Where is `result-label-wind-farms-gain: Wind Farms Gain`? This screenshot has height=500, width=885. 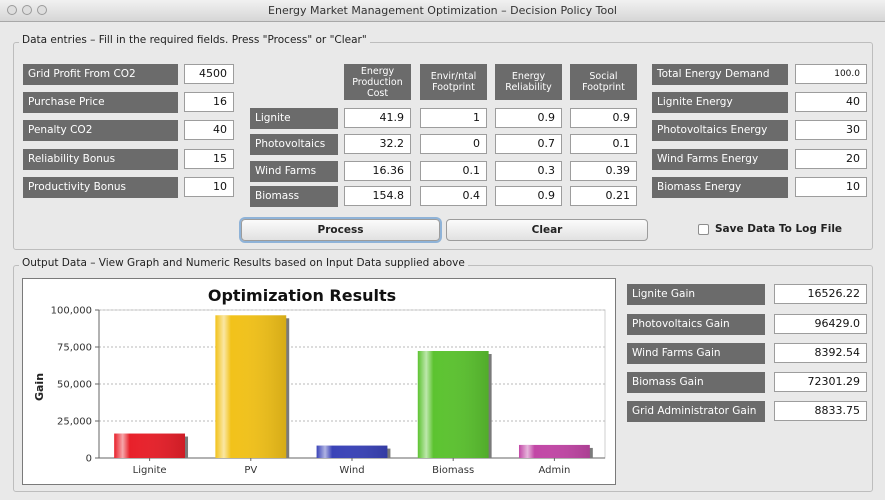 result-label-wind-farms-gain: Wind Farms Gain is located at coordinates (696, 353).